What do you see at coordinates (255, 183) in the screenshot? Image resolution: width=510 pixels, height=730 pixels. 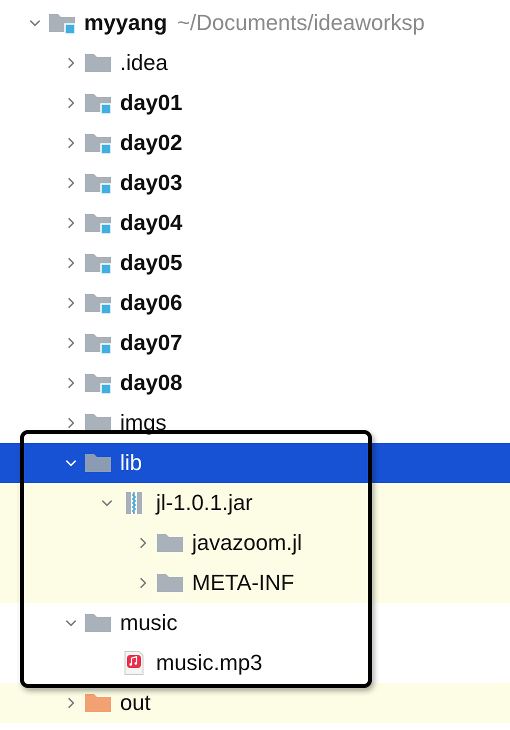 I see `tree-row: day03` at bounding box center [255, 183].